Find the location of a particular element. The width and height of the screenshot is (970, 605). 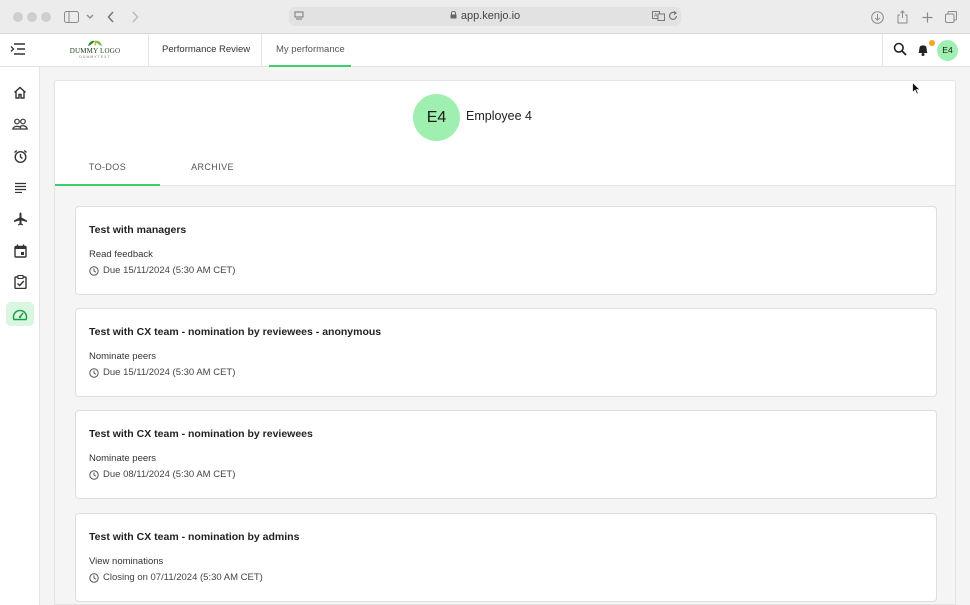

logo-leaf-icon is located at coordinates (95, 43).